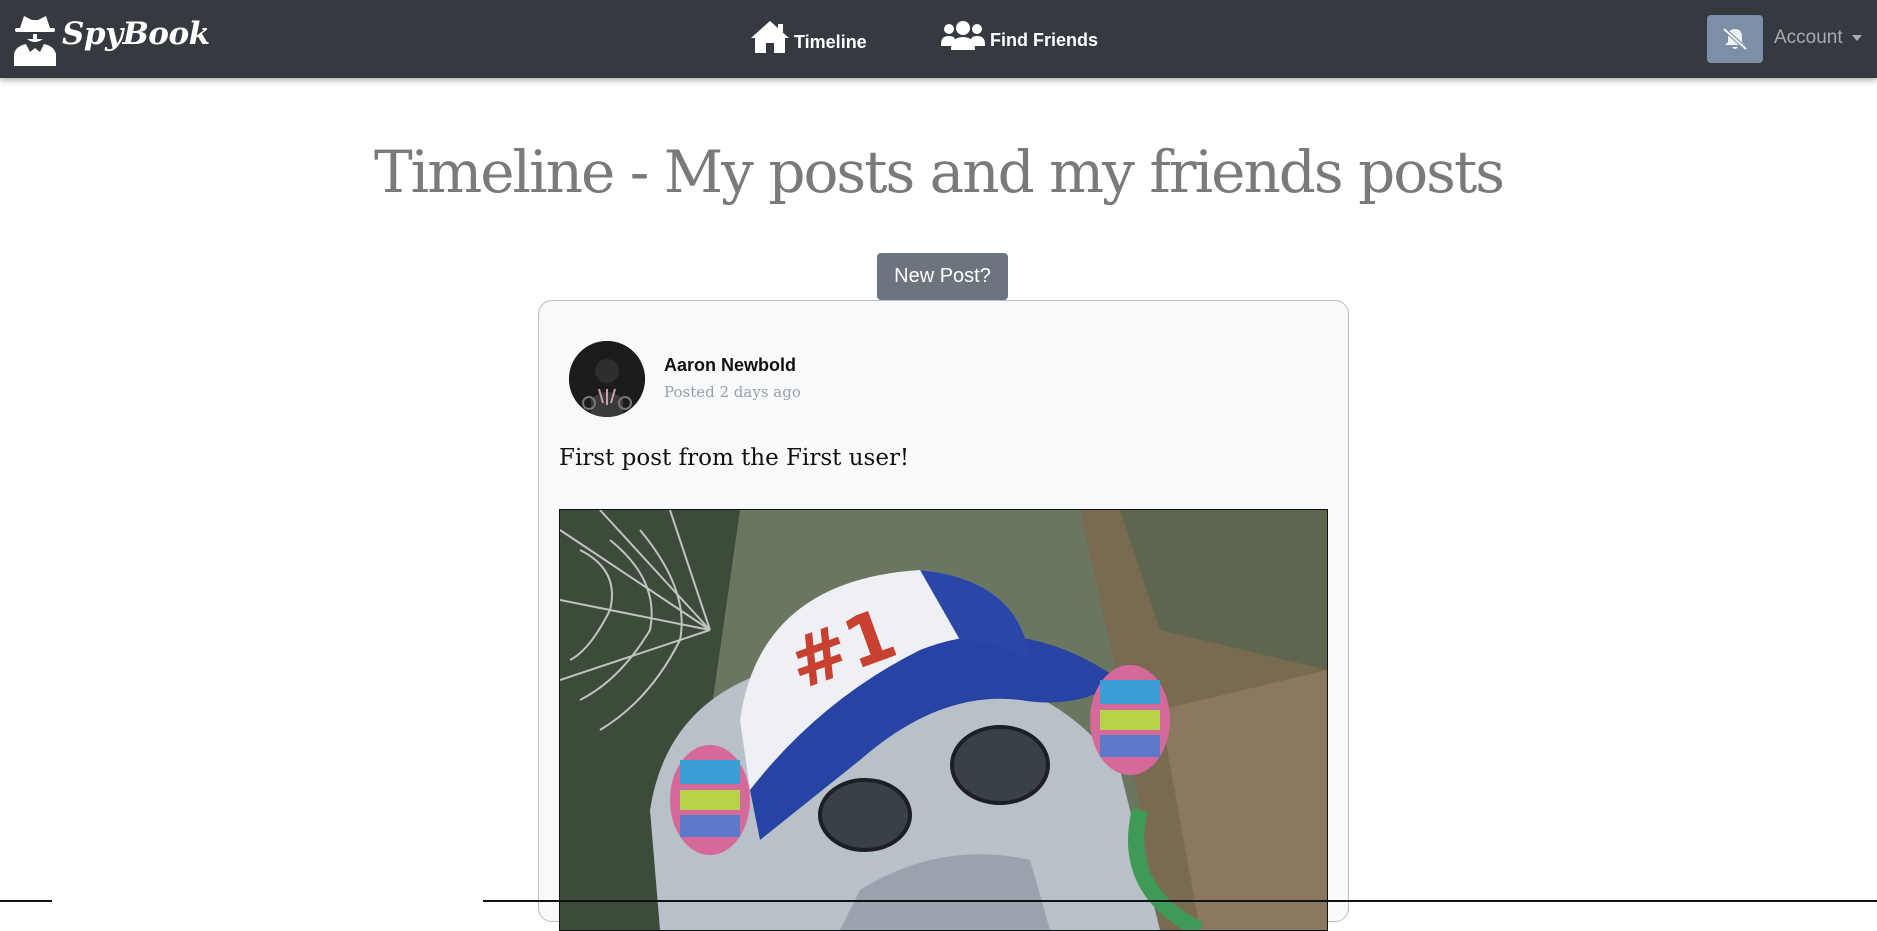 This screenshot has width=1877, height=931. I want to click on nav-timeline-link: Timeline, so click(808, 37).